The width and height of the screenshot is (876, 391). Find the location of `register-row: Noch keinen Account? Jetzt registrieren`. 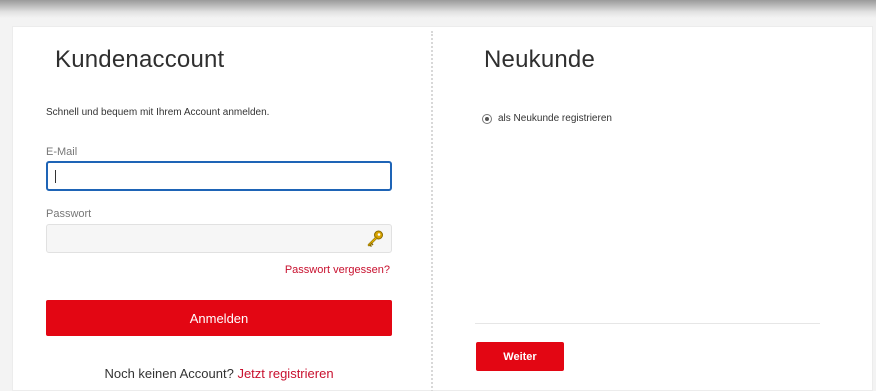

register-row: Noch keinen Account? Jetzt registrieren is located at coordinates (219, 373).